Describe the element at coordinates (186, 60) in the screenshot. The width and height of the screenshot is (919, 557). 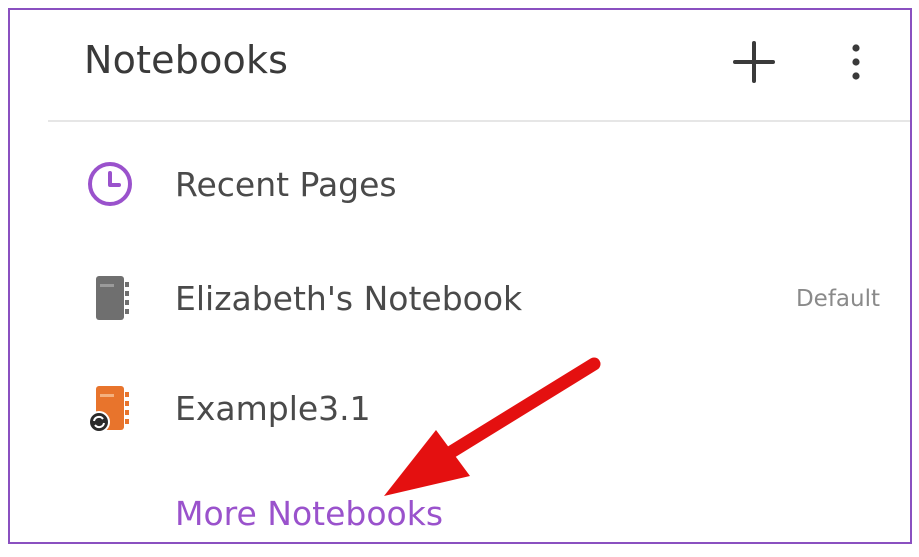
I see `panel-title: Notebooks` at that location.